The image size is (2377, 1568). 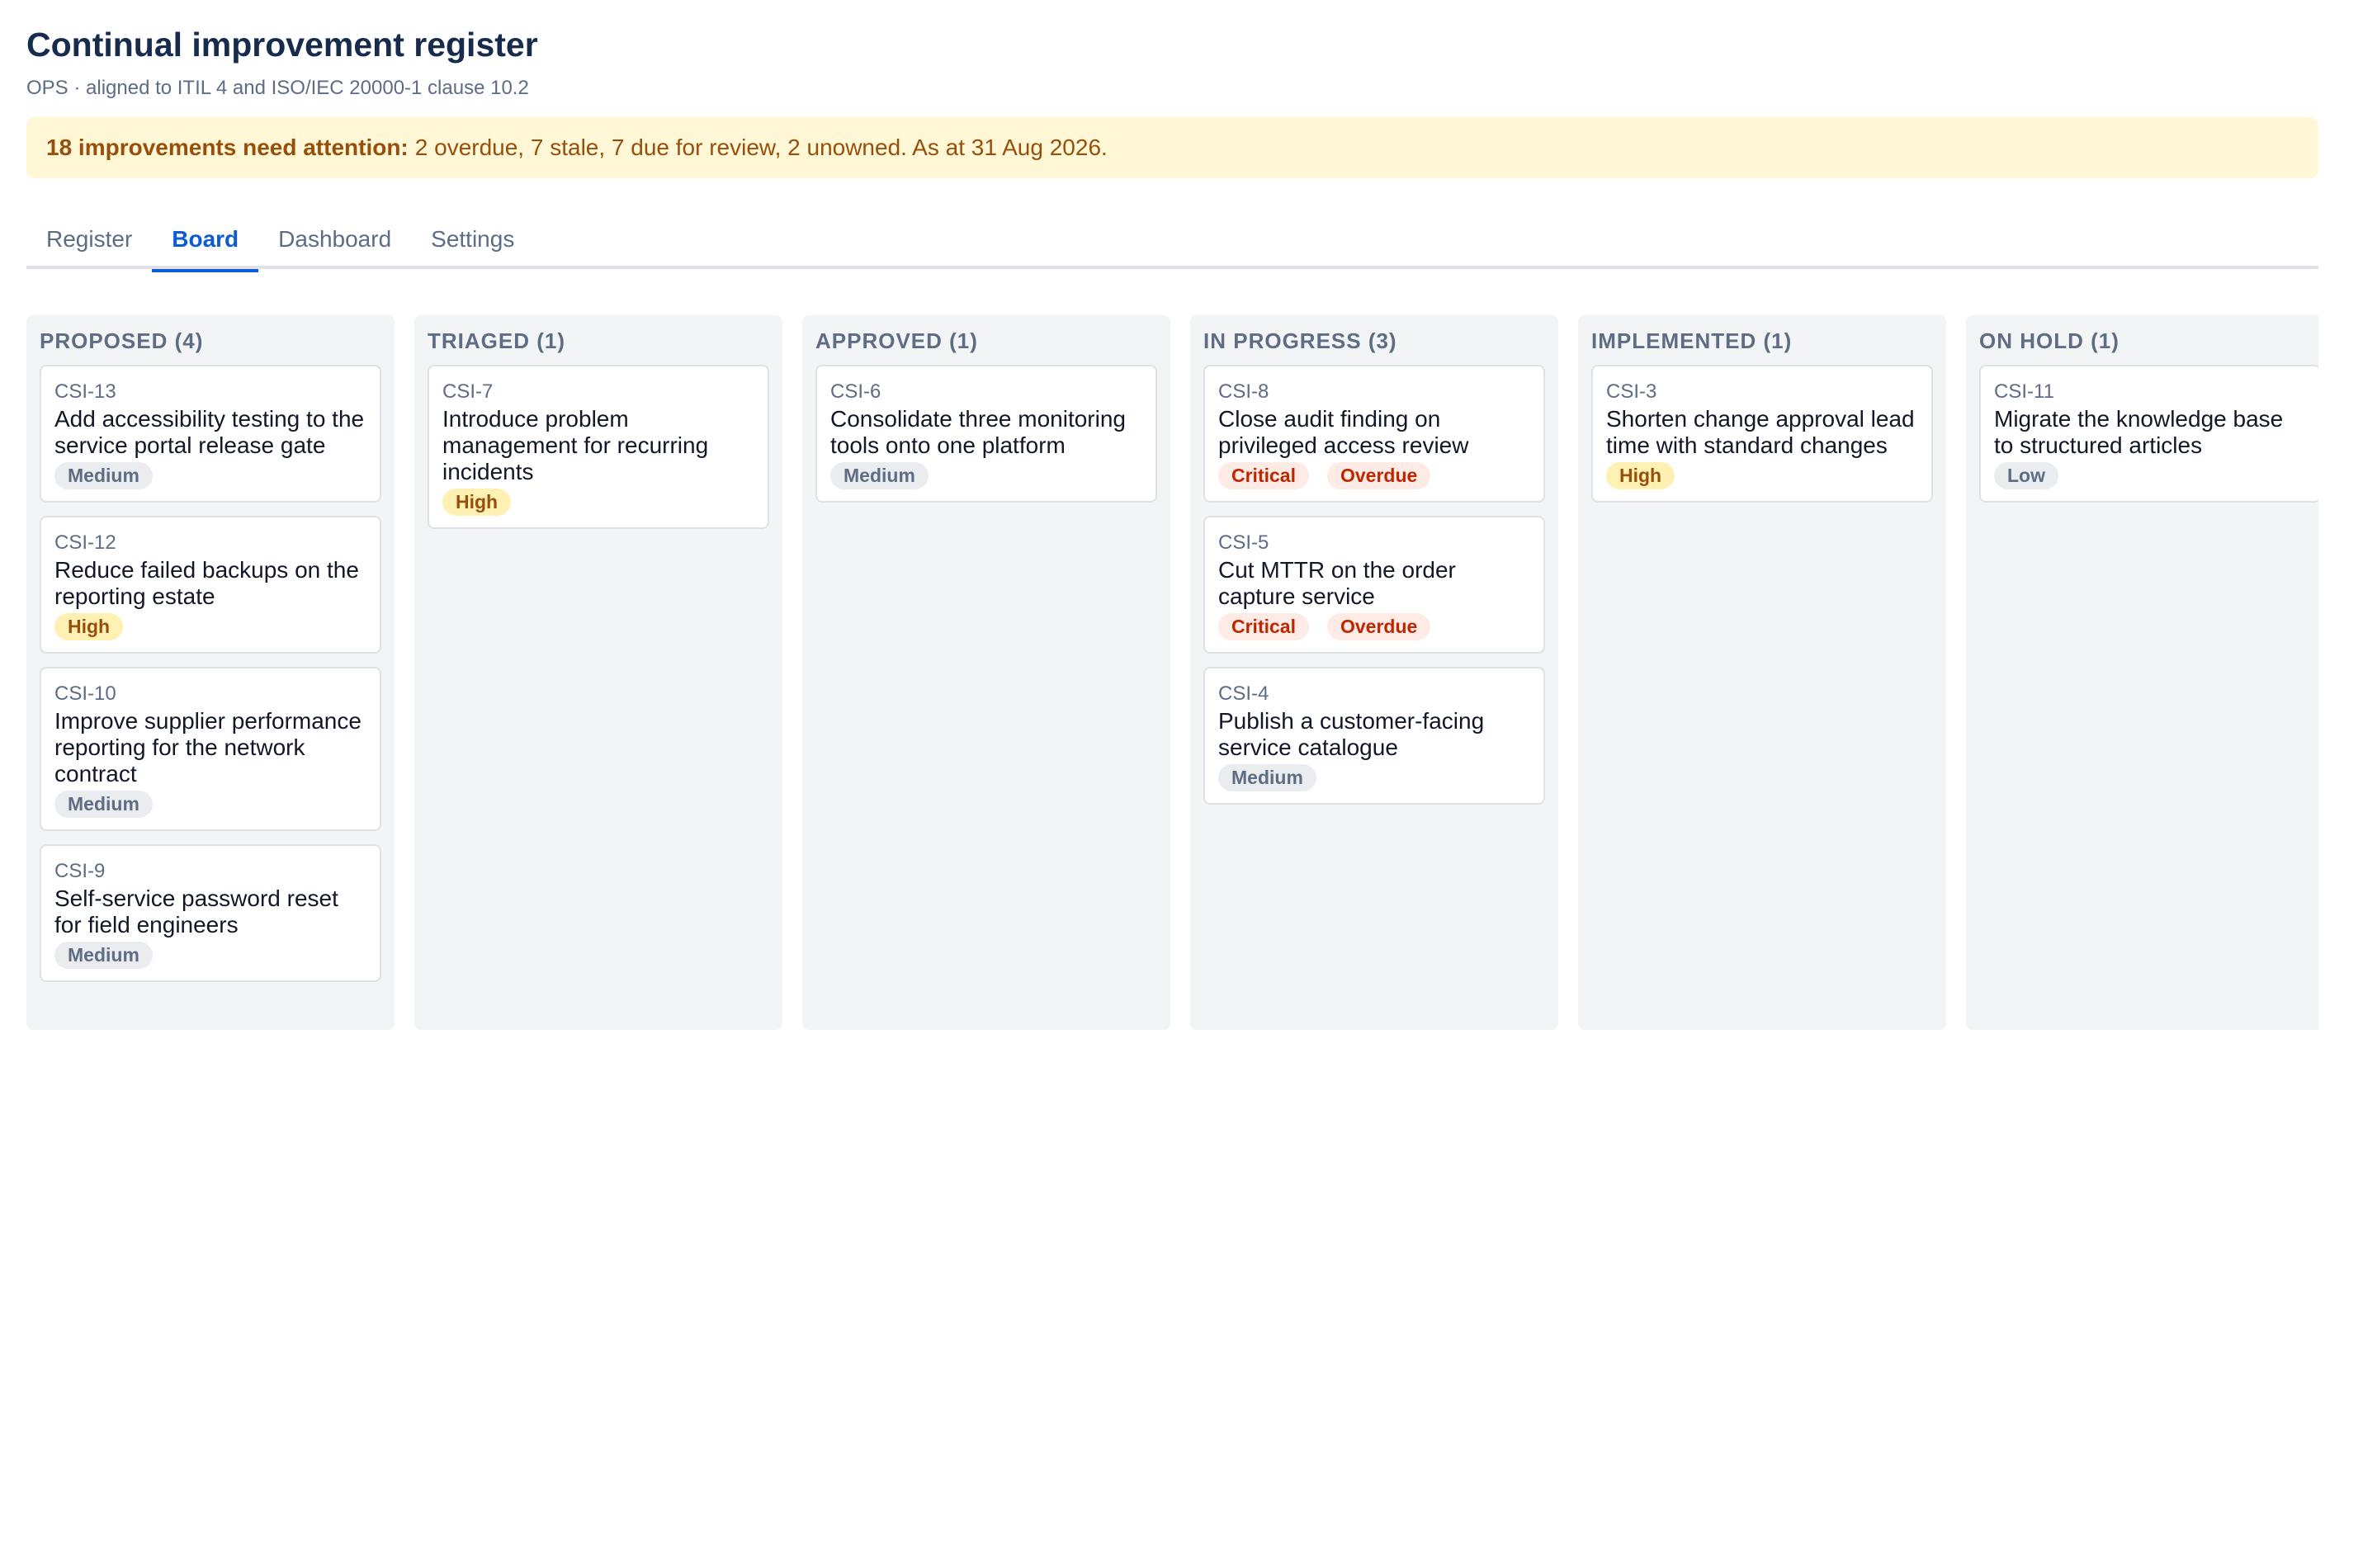 I want to click on card-title: Cut MTTR on the order capture service, so click(x=1337, y=583).